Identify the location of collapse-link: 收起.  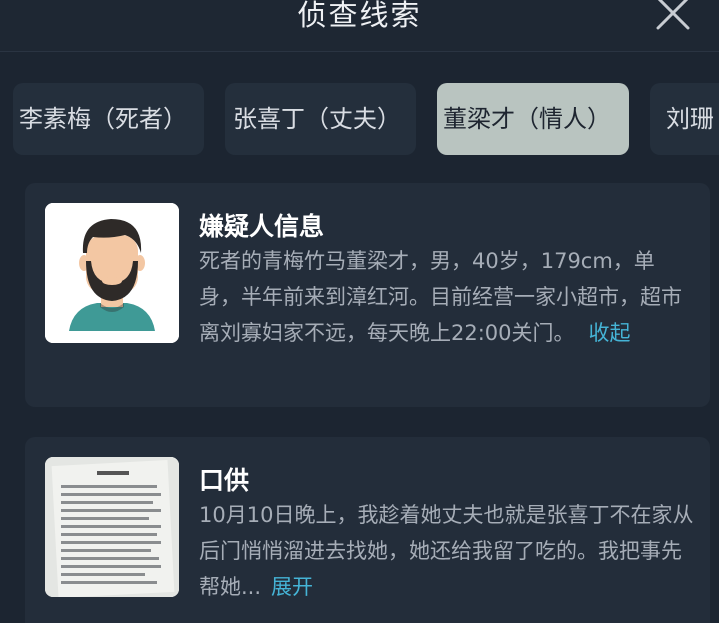
(610, 333).